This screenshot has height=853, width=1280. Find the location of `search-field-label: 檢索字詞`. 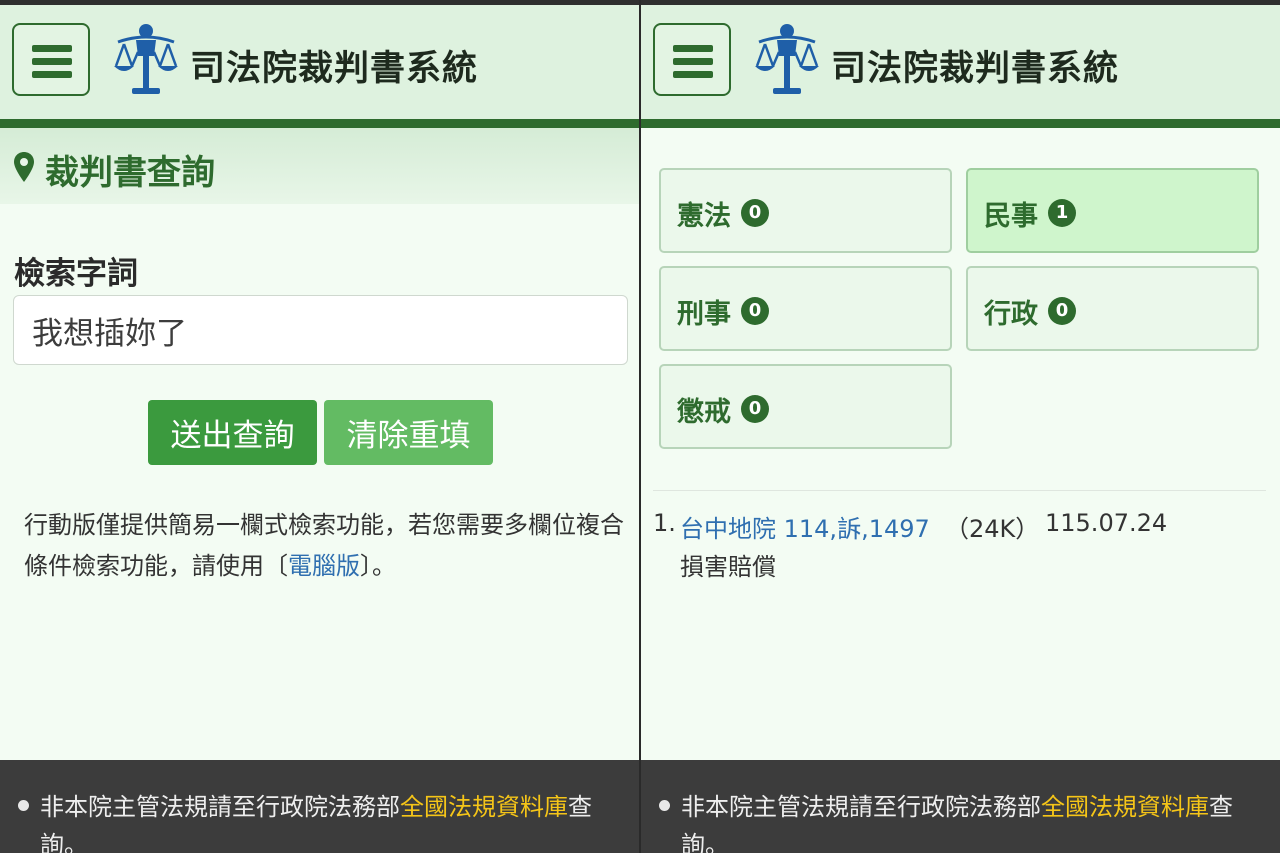

search-field-label: 檢索字詞 is located at coordinates (76, 274).